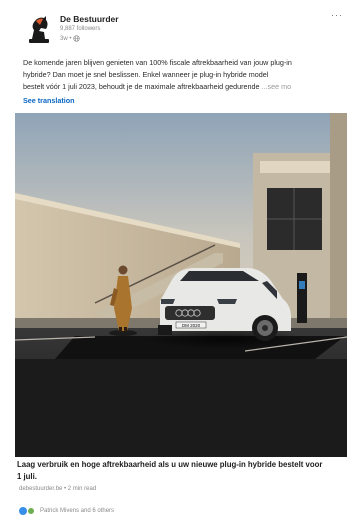 Image resolution: width=347 pixels, height=521 pixels. I want to click on license-plate-text: DM 2020, so click(191, 325).